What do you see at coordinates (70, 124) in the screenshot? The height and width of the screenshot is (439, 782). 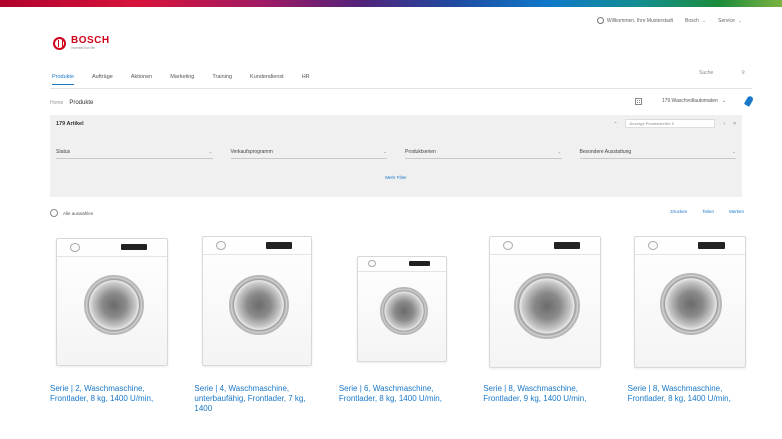 I see `result-count: 179 Artikel` at bounding box center [70, 124].